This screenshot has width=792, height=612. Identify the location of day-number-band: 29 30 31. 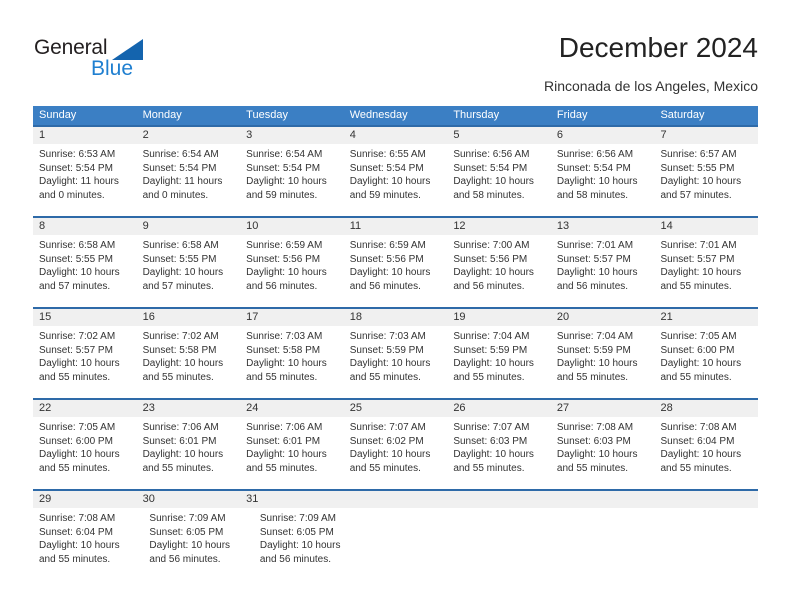
(395, 499).